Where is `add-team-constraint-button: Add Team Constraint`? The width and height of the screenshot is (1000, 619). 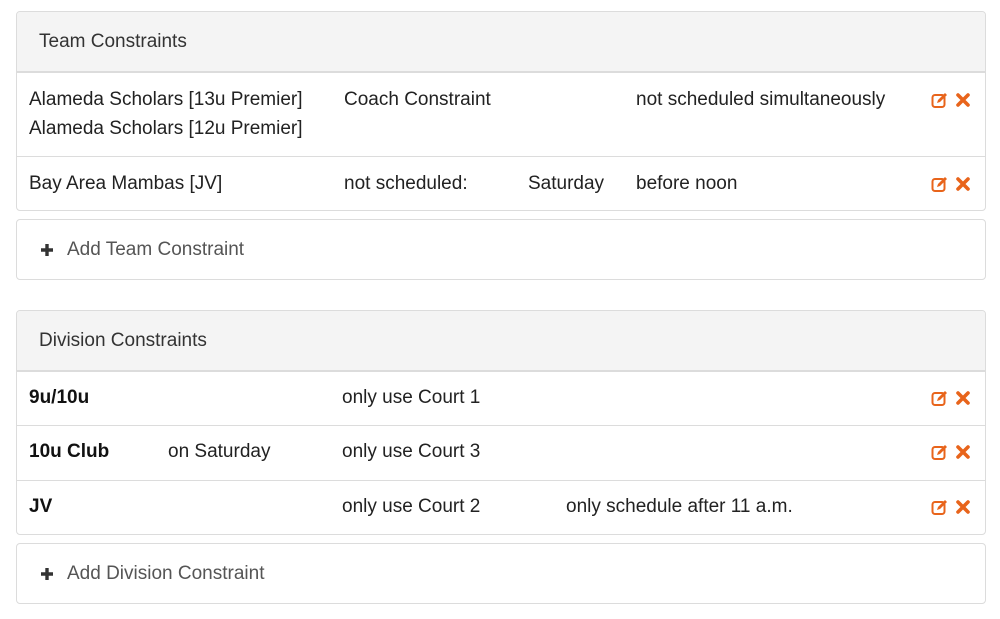 add-team-constraint-button: Add Team Constraint is located at coordinates (501, 249).